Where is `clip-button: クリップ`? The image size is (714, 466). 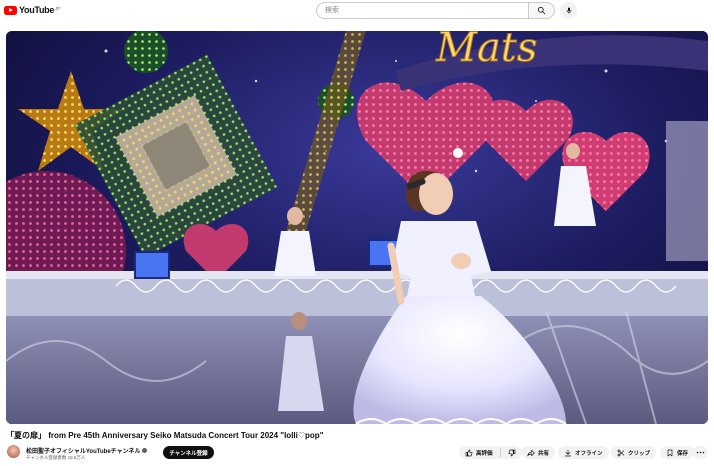 clip-button: クリップ is located at coordinates (634, 452).